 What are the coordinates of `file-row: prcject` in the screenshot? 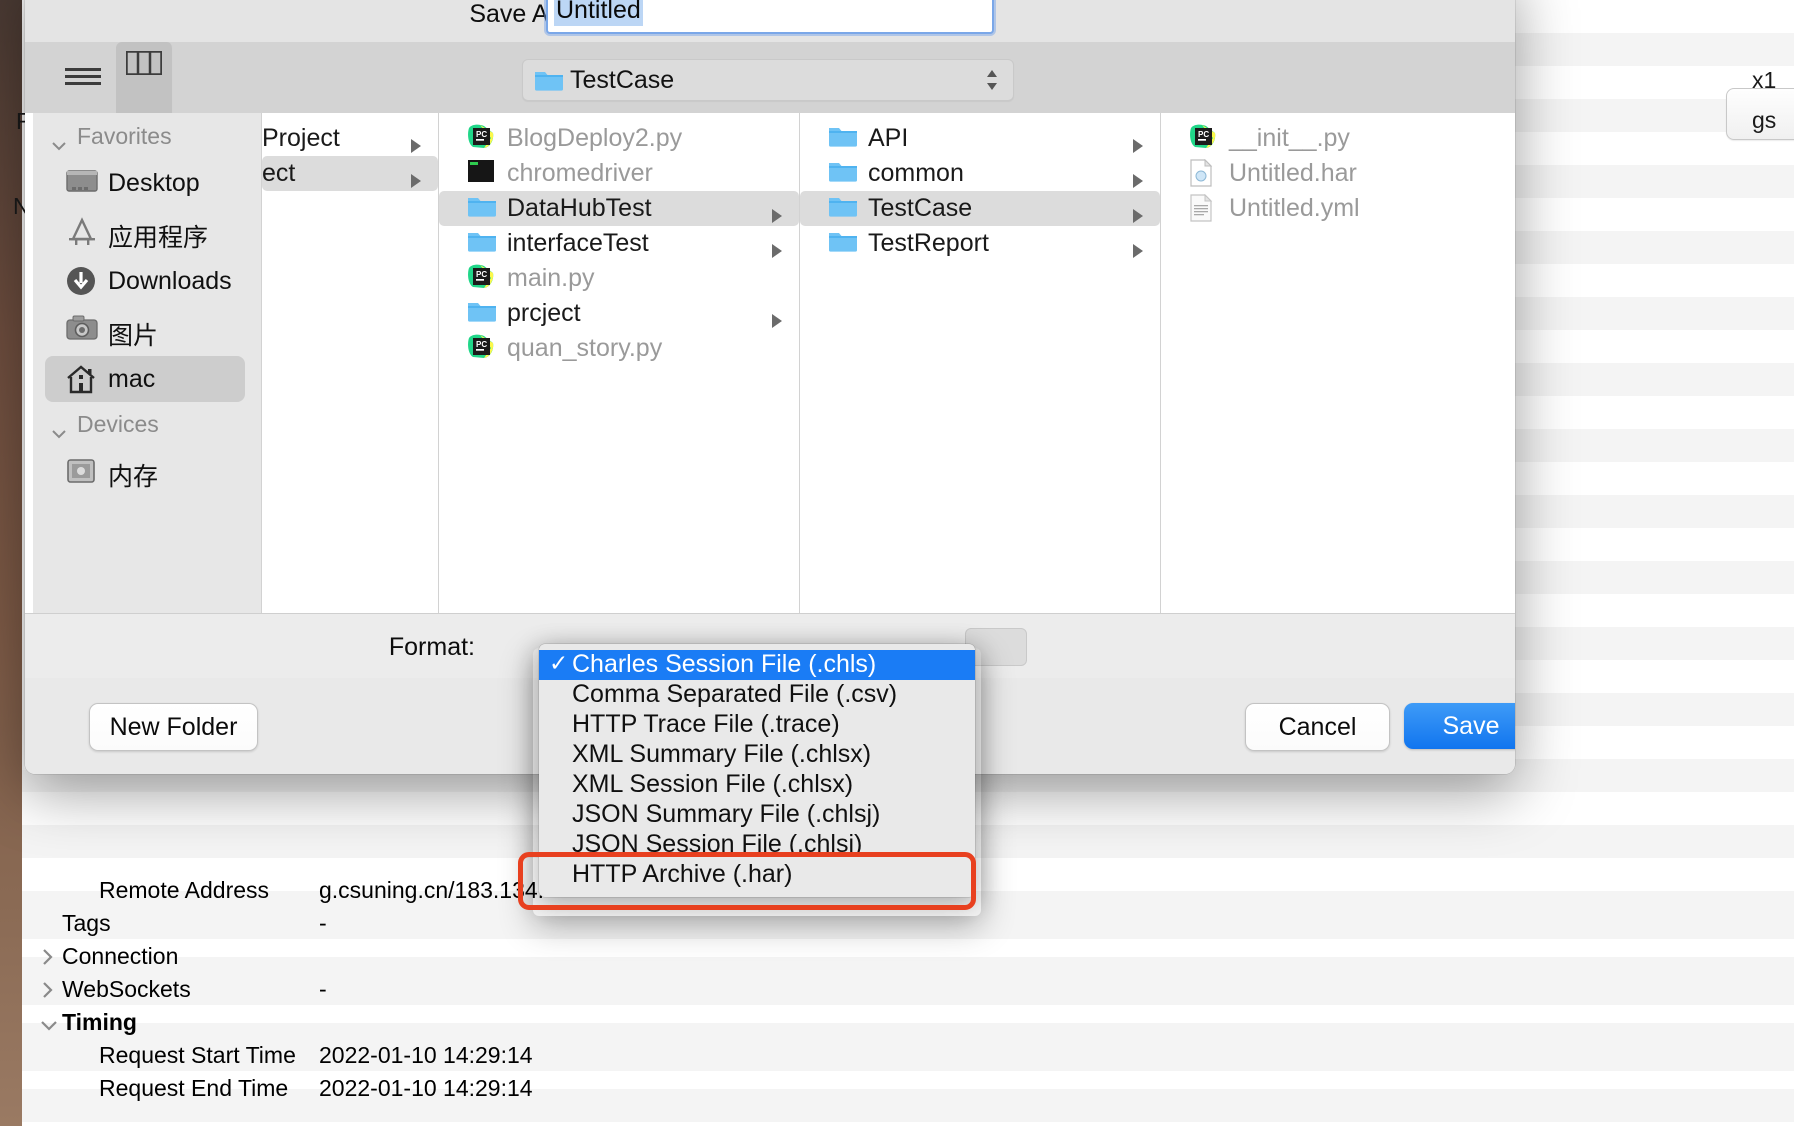 It's located at (619, 313).